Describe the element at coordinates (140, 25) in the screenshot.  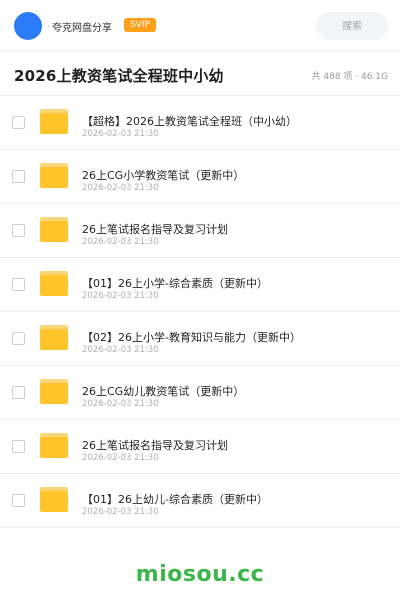
I see `svip-badge: SVIP` at that location.